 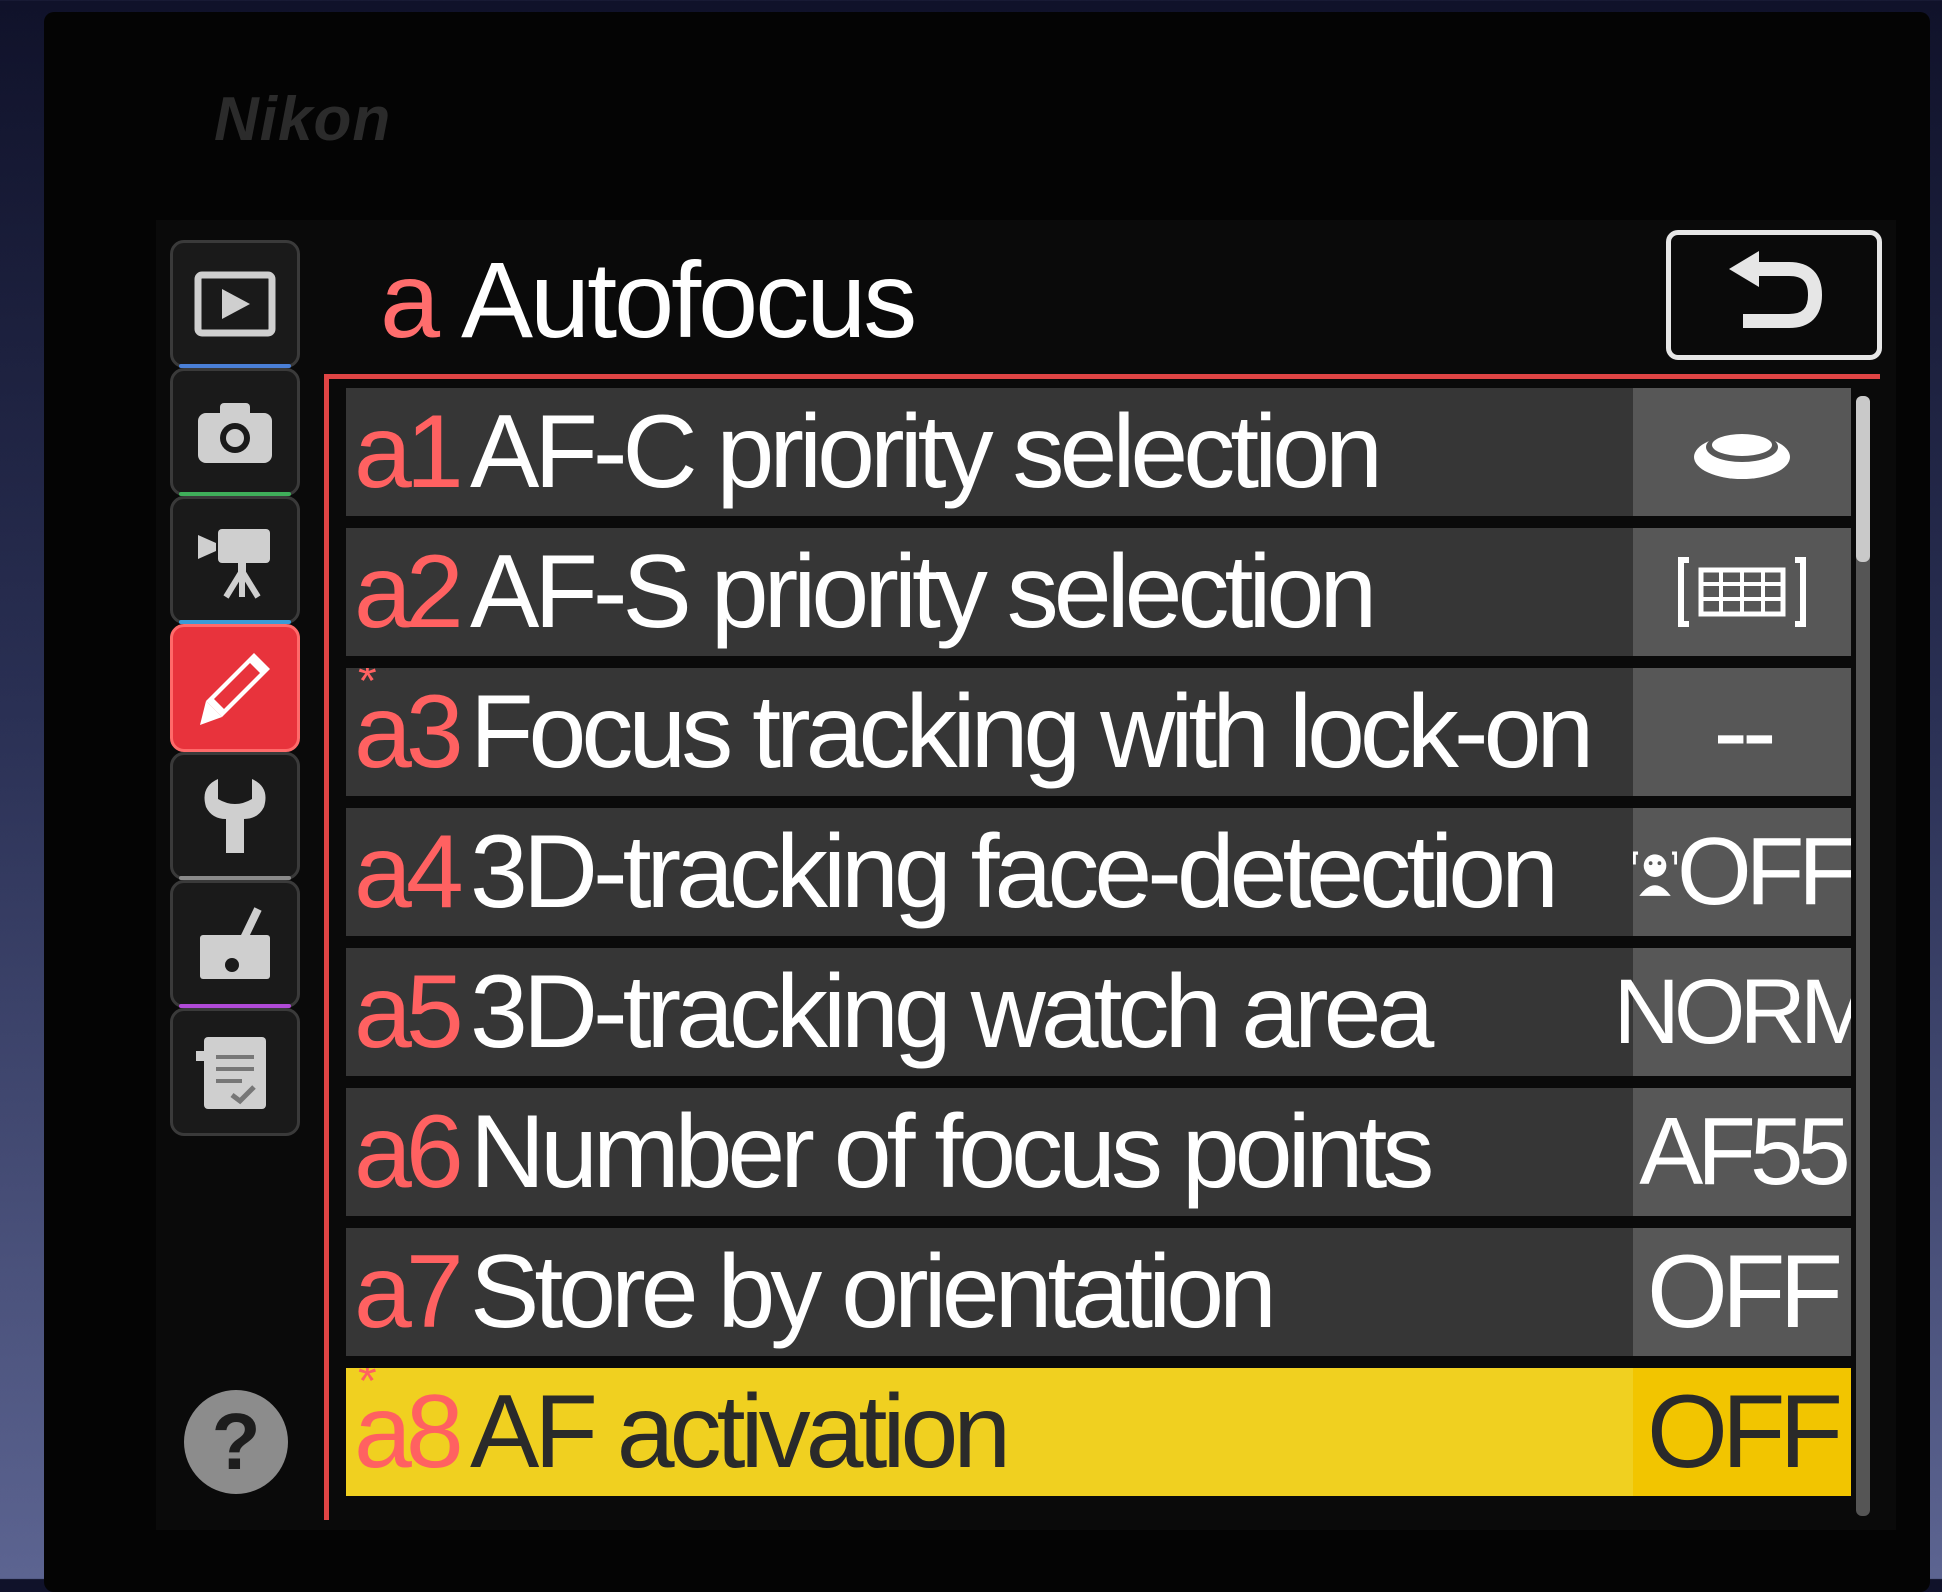 I want to click on menu-item-a6: a6 Number of focus points AF55, so click(x=1098, y=1152).